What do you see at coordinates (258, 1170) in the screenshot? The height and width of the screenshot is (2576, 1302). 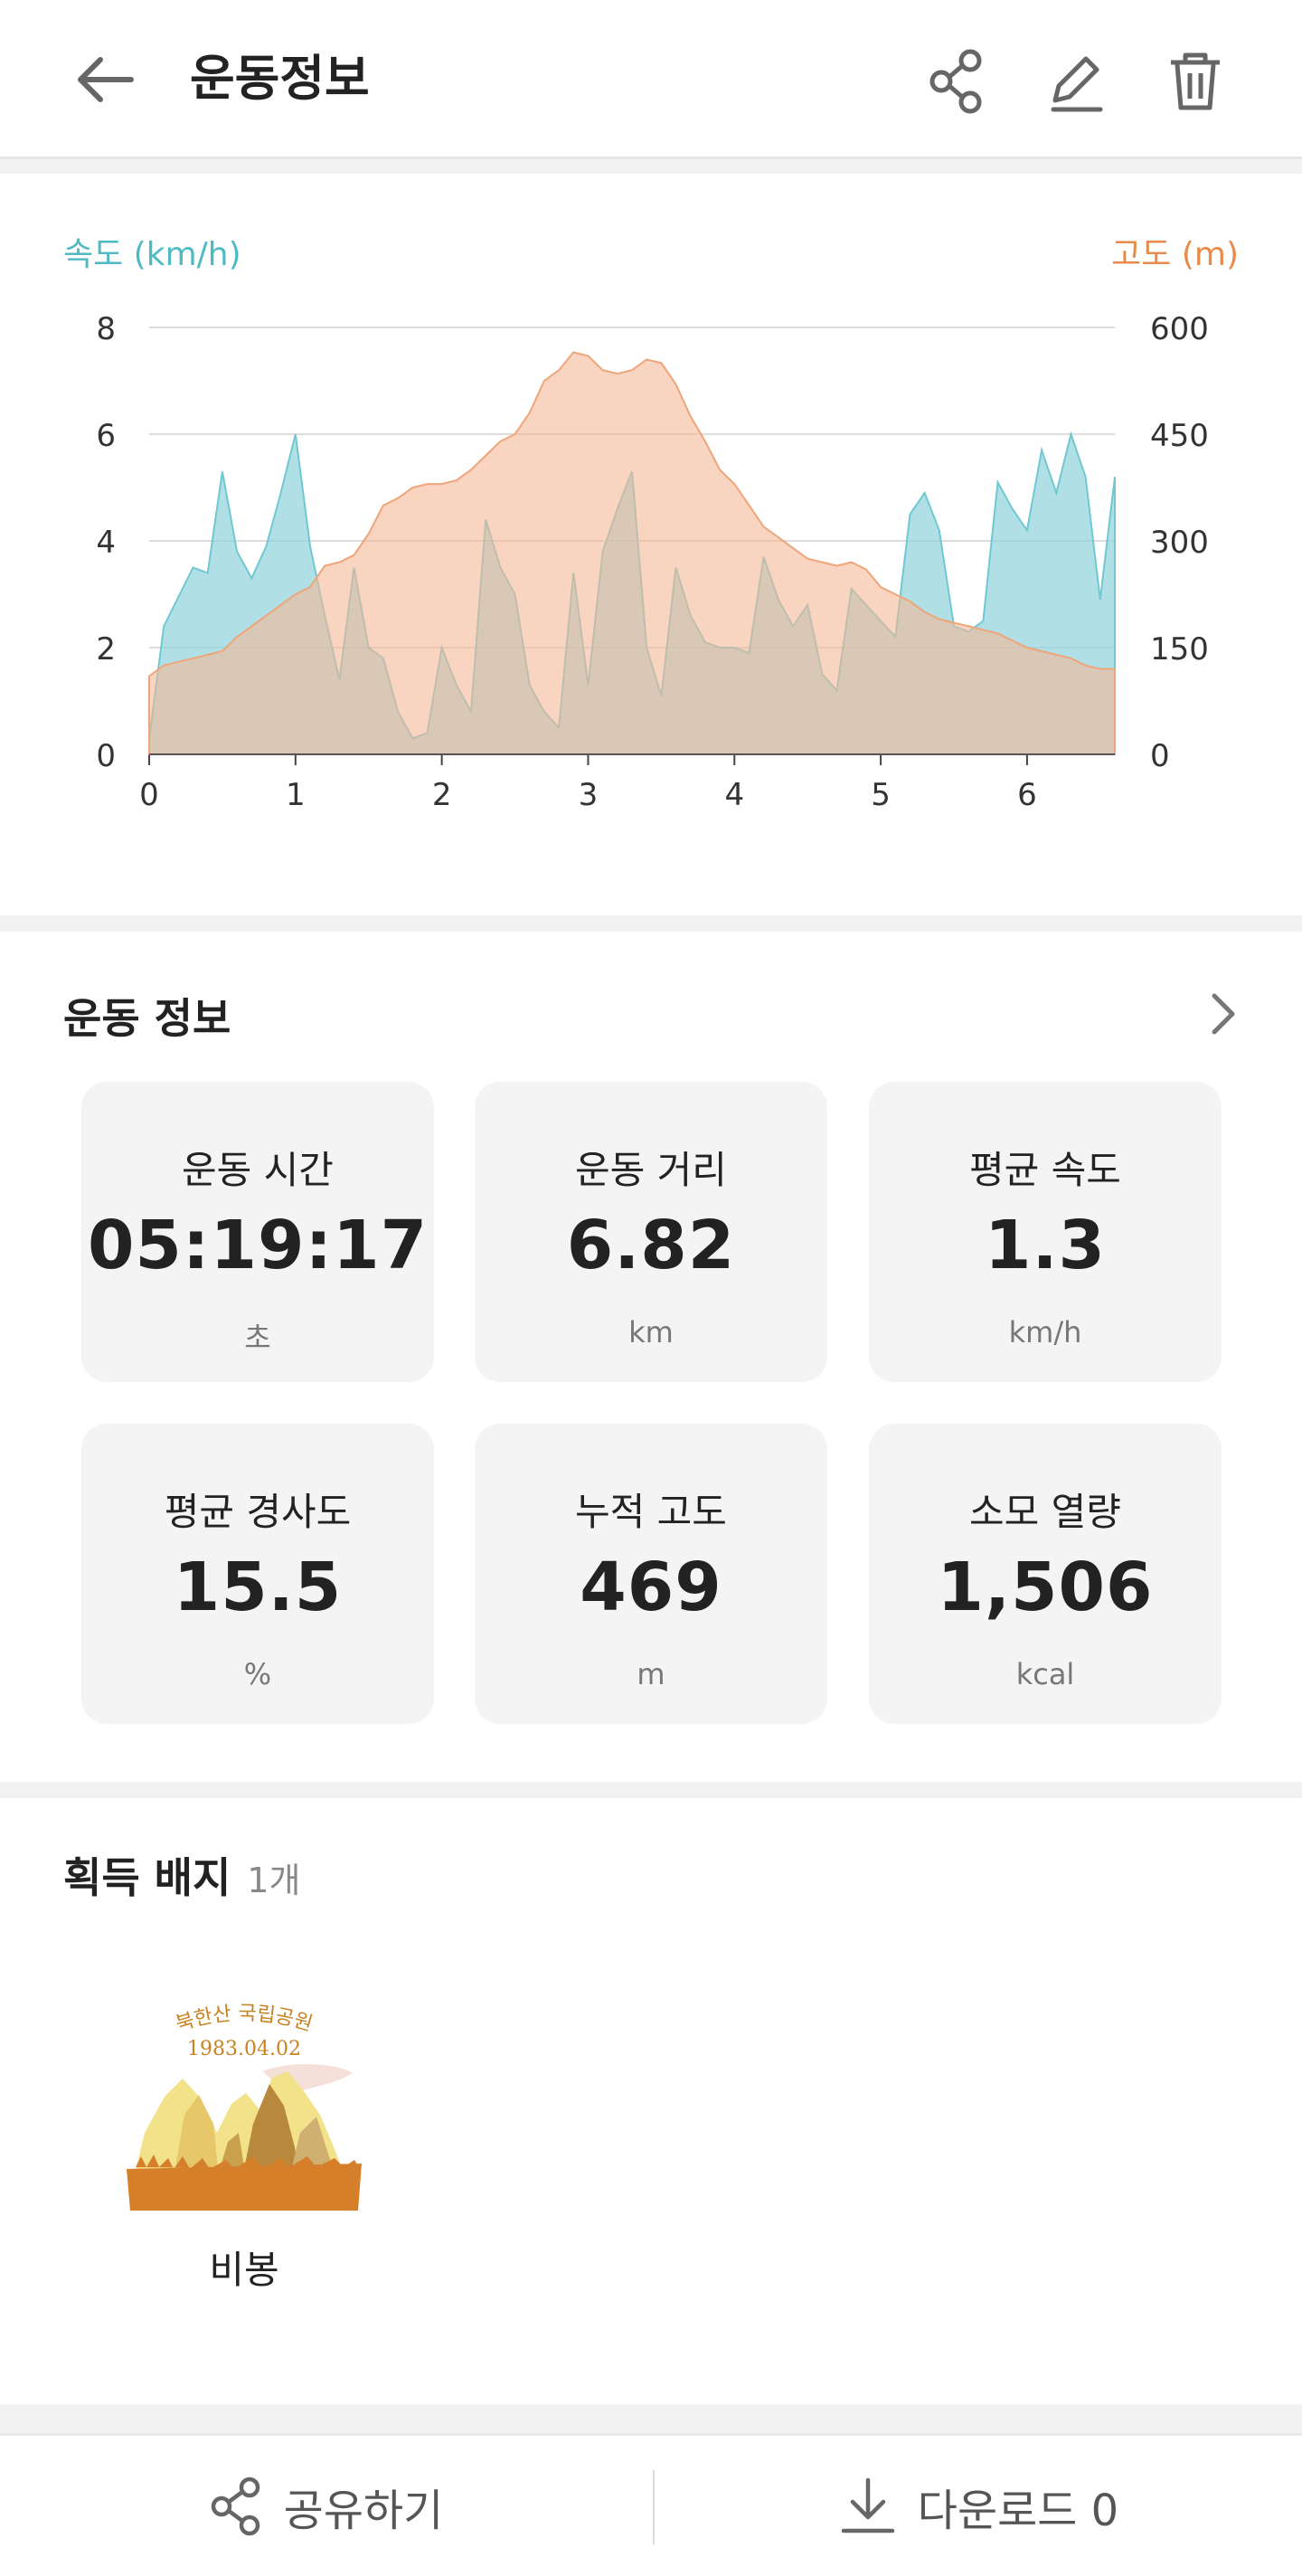 I see `stat-label: 운동 시간` at bounding box center [258, 1170].